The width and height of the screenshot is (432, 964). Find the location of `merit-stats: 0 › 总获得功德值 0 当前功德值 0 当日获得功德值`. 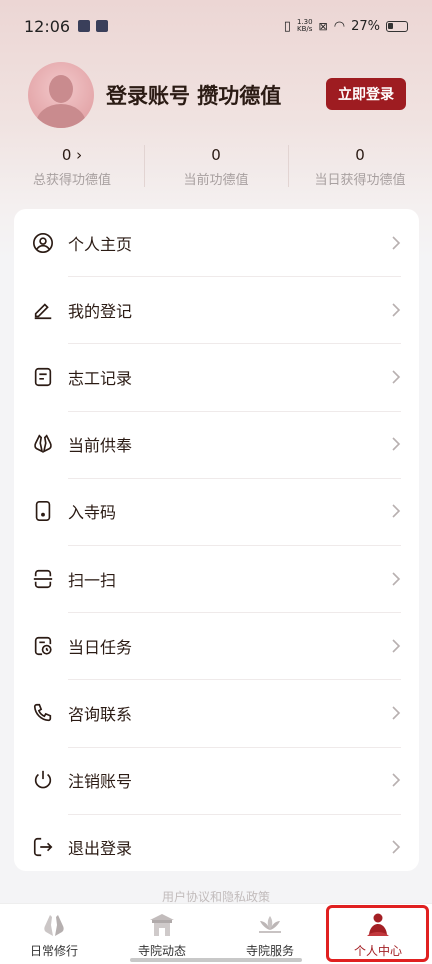

merit-stats: 0 › 总获得功德值 0 当前功德值 0 当日获得功德值 is located at coordinates (216, 168).